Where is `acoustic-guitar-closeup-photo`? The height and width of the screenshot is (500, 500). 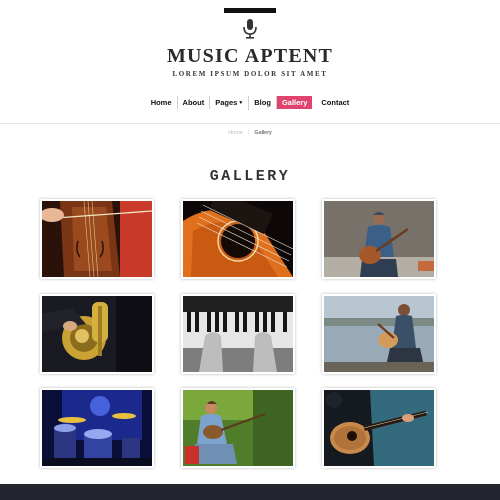
acoustic-guitar-closeup-photo is located at coordinates (238, 239).